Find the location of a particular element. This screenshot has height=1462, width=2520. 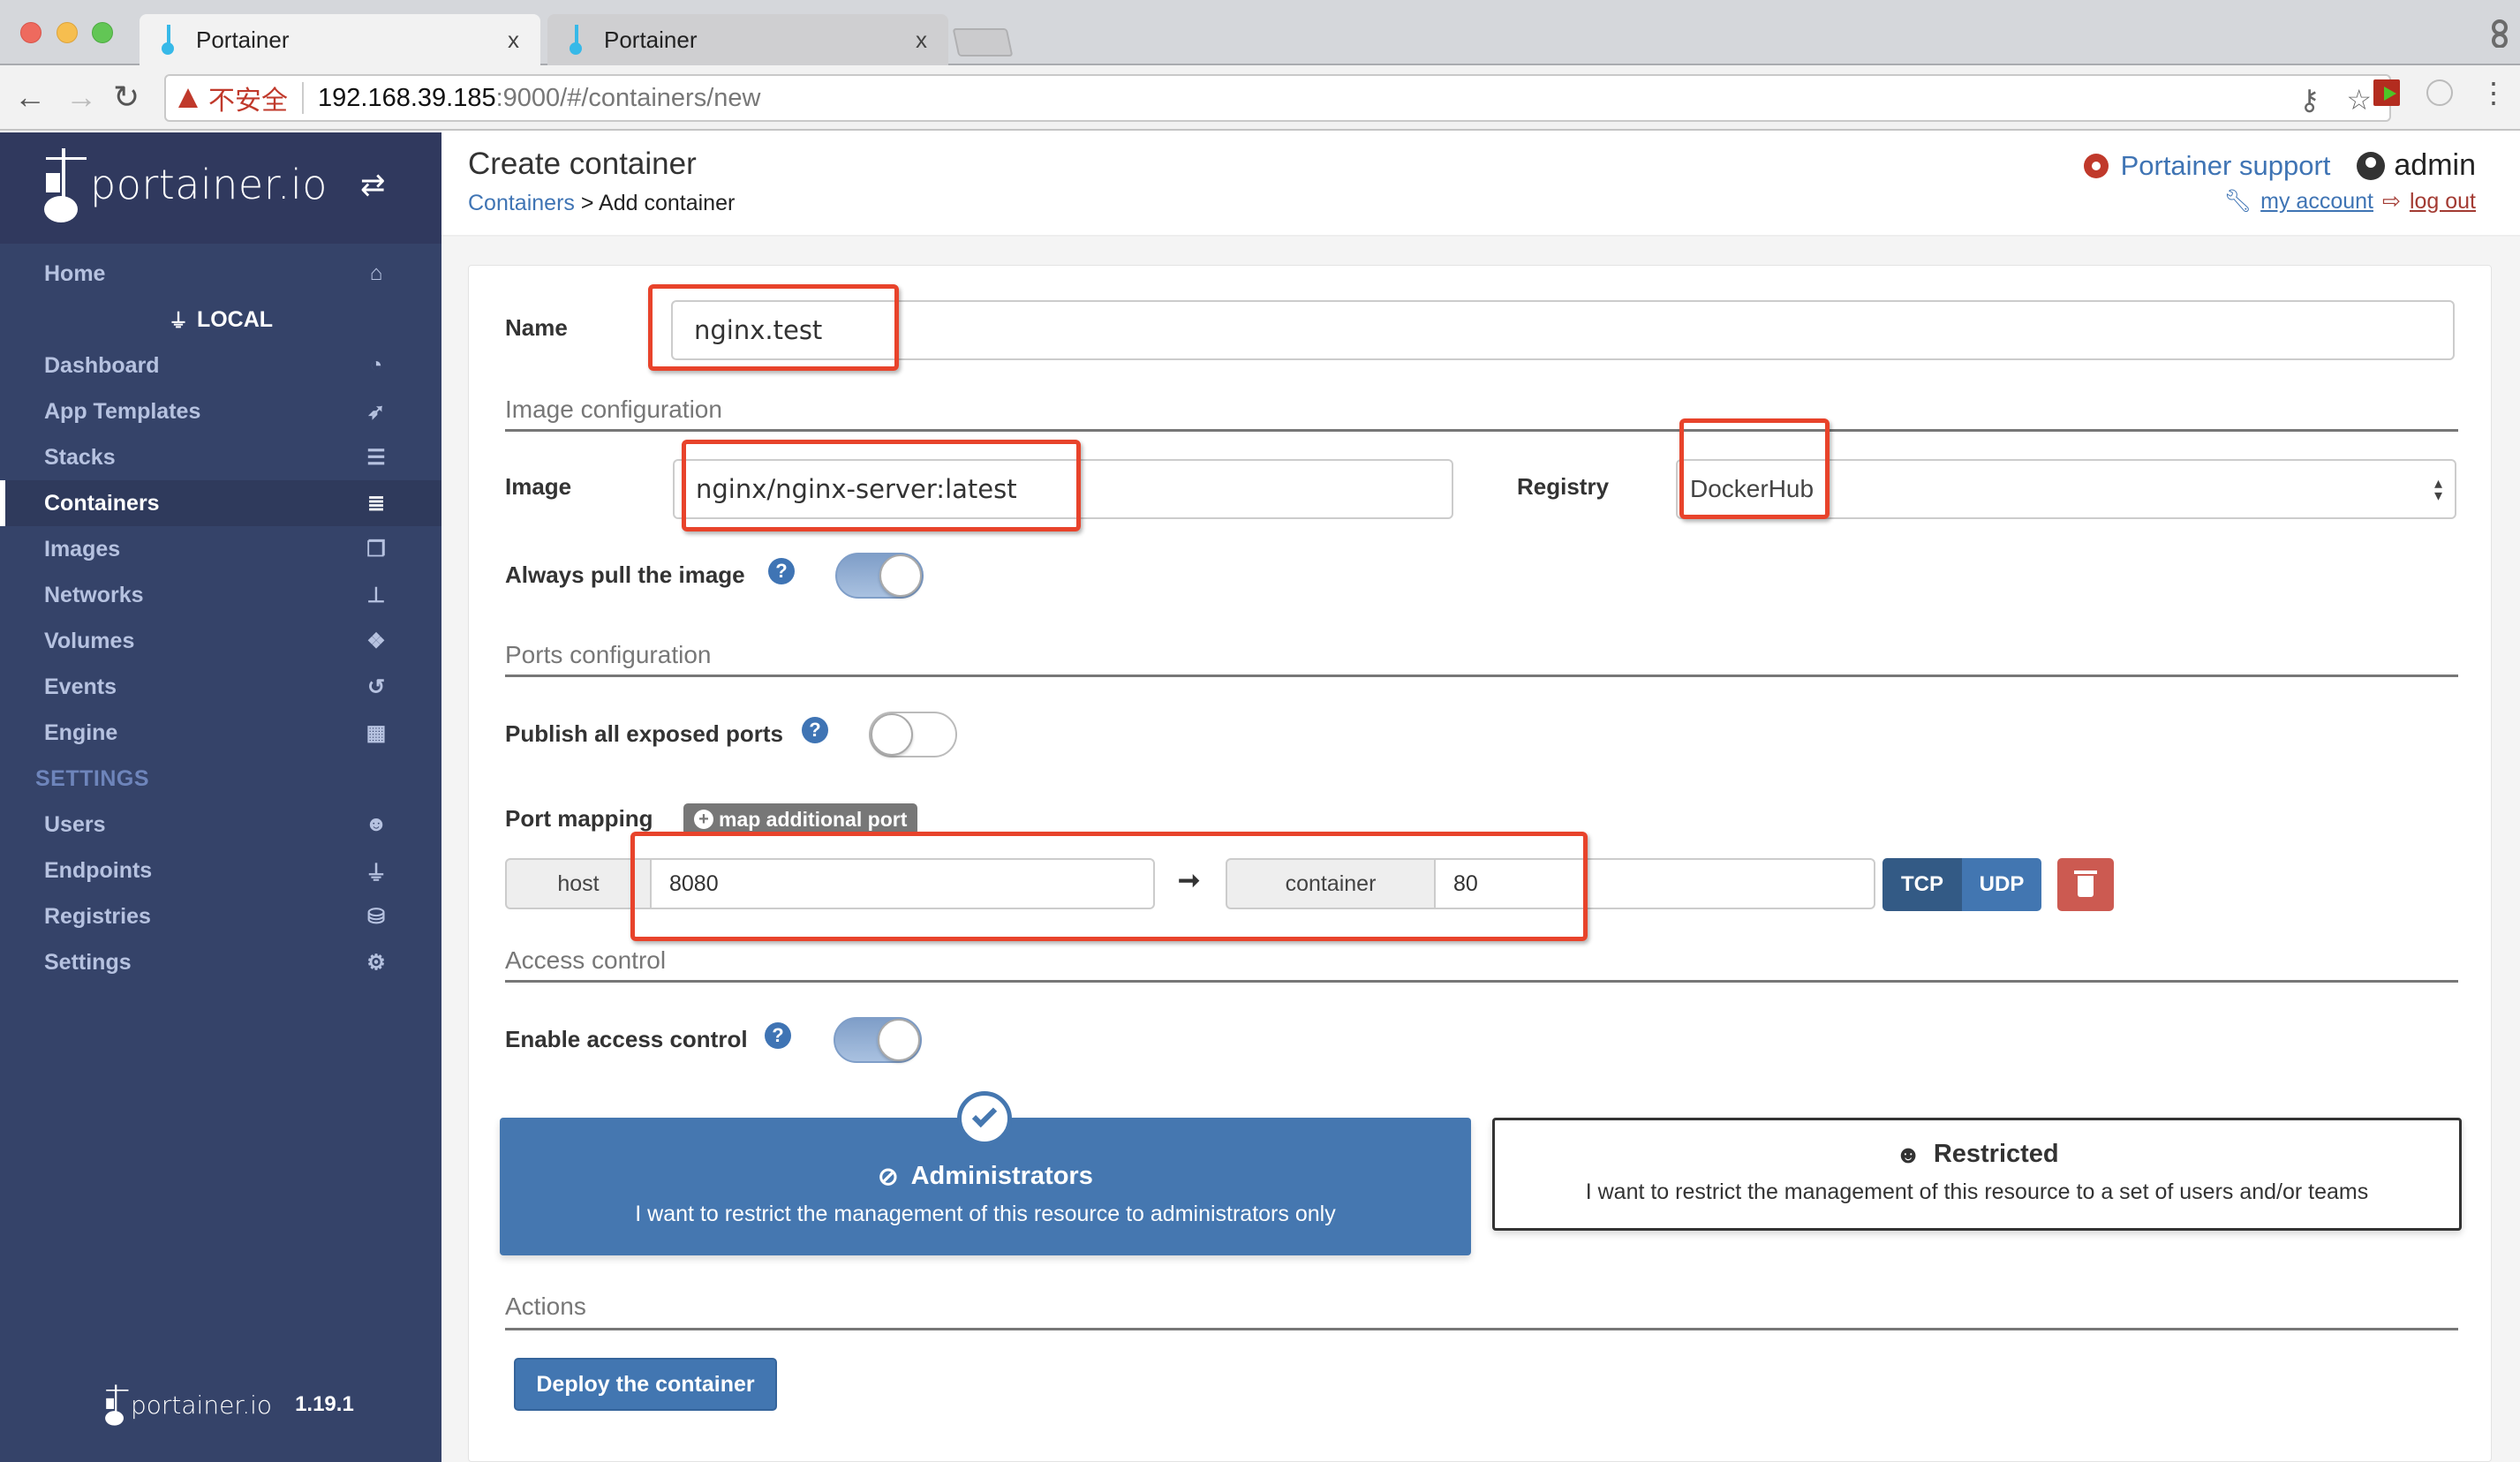

window-minimize-button is located at coordinates (67, 32).